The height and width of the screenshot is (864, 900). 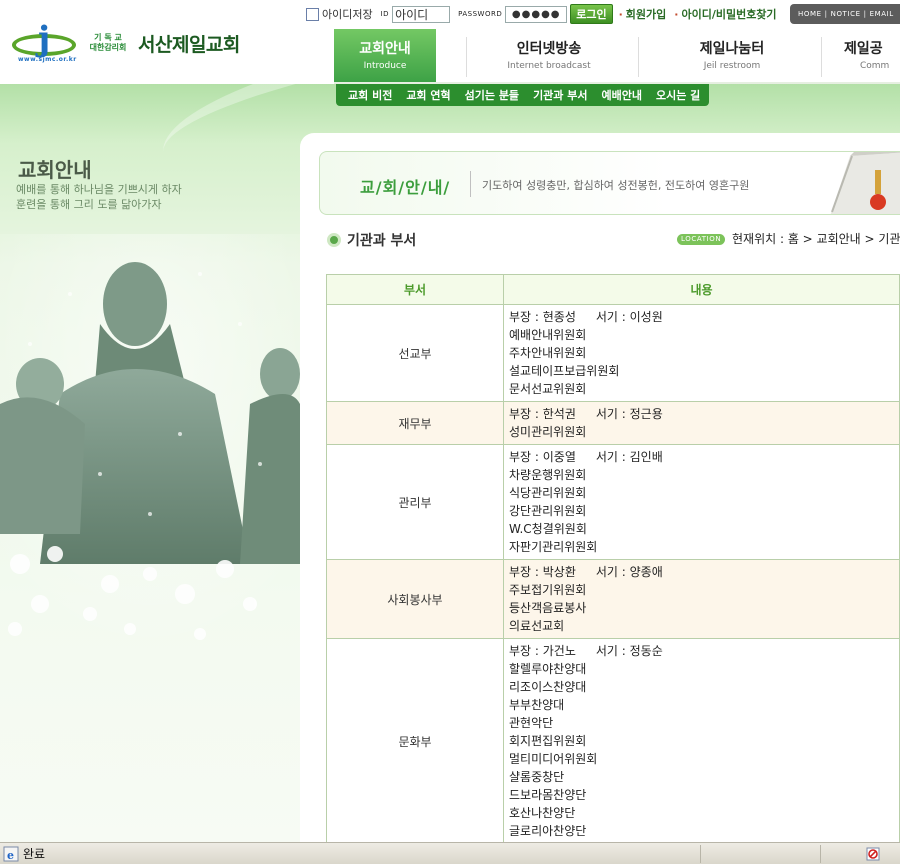 I want to click on site-logo: j www.sjmc.or.kr 기 독 교 대한감리회 서산제일교회, so click(x=125, y=43).